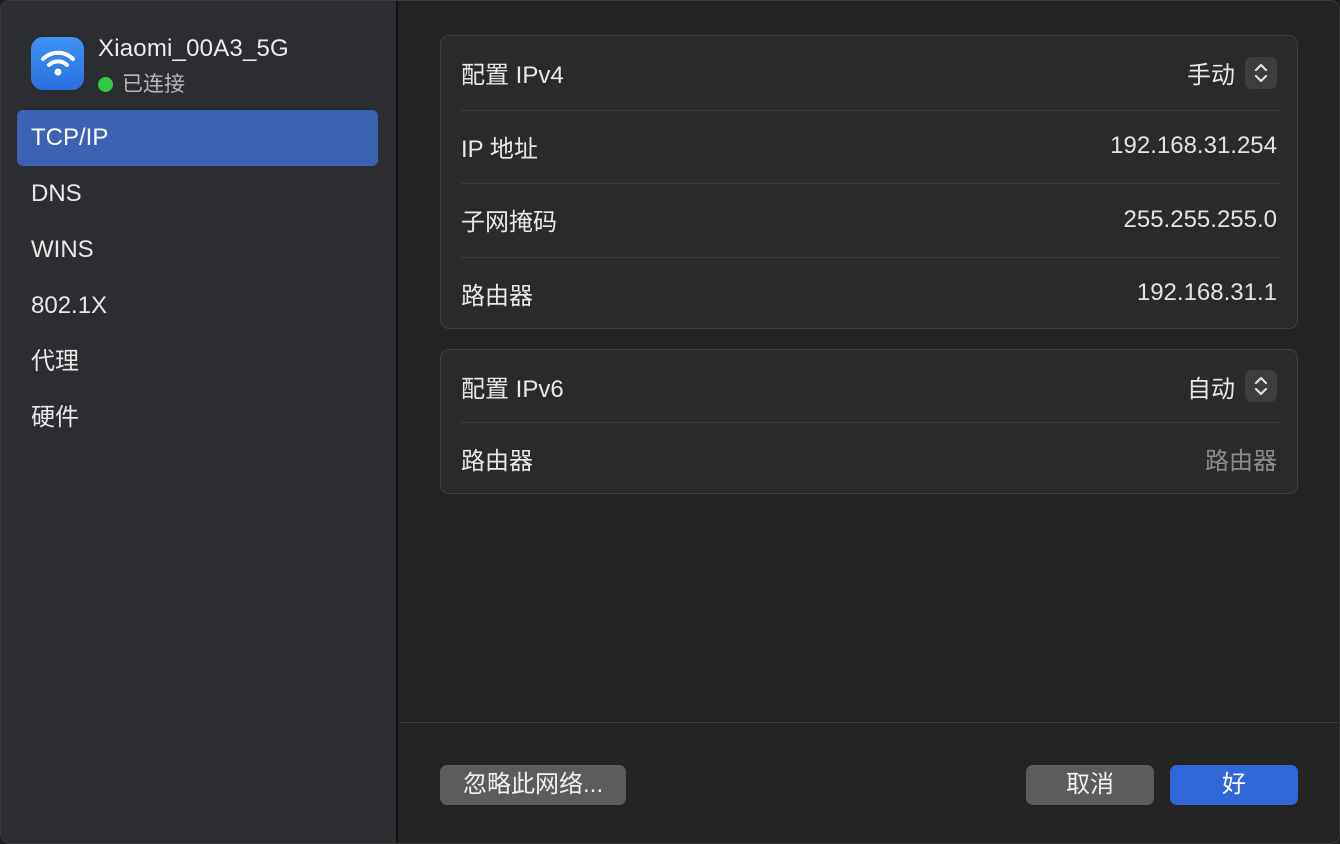 This screenshot has width=1340, height=844. What do you see at coordinates (869, 386) in the screenshot?
I see `configure-ipv6-row: 配置 IPv6 自动` at bounding box center [869, 386].